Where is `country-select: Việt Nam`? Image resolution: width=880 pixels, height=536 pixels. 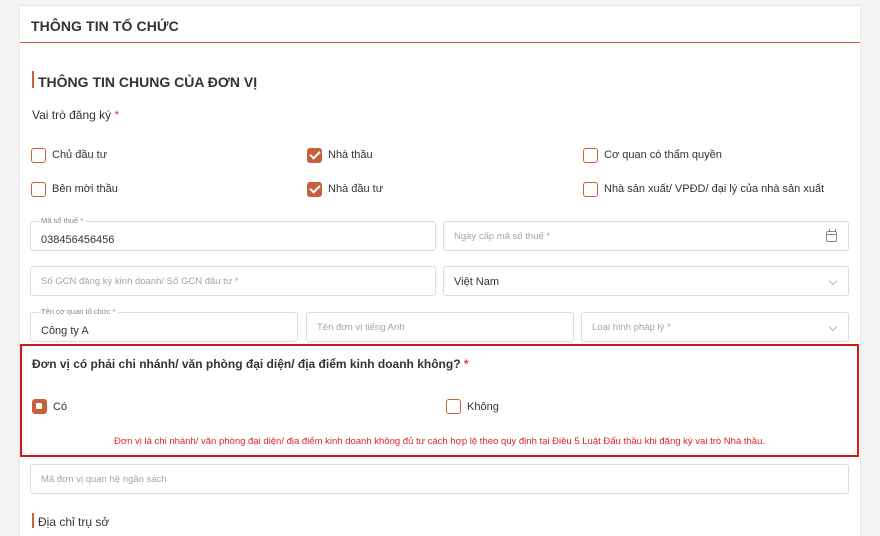 country-select: Việt Nam is located at coordinates (646, 281).